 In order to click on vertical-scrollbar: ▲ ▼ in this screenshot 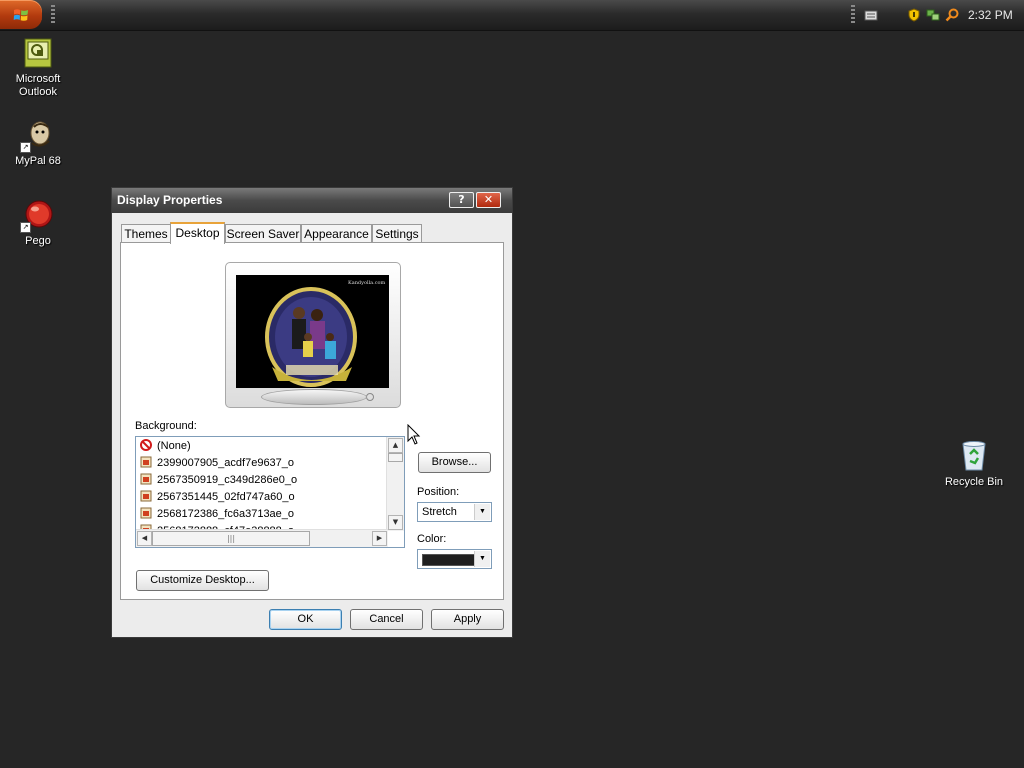, I will do `click(395, 484)`.